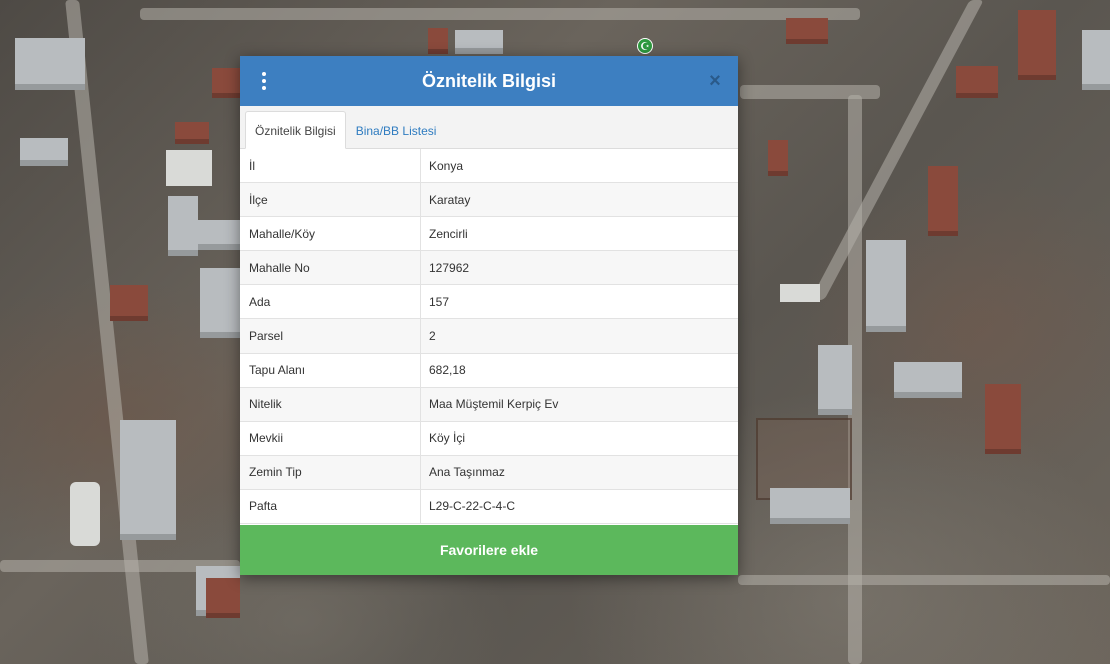 Image resolution: width=1110 pixels, height=664 pixels. I want to click on attribute-key: Mahalle/Köy, so click(330, 234).